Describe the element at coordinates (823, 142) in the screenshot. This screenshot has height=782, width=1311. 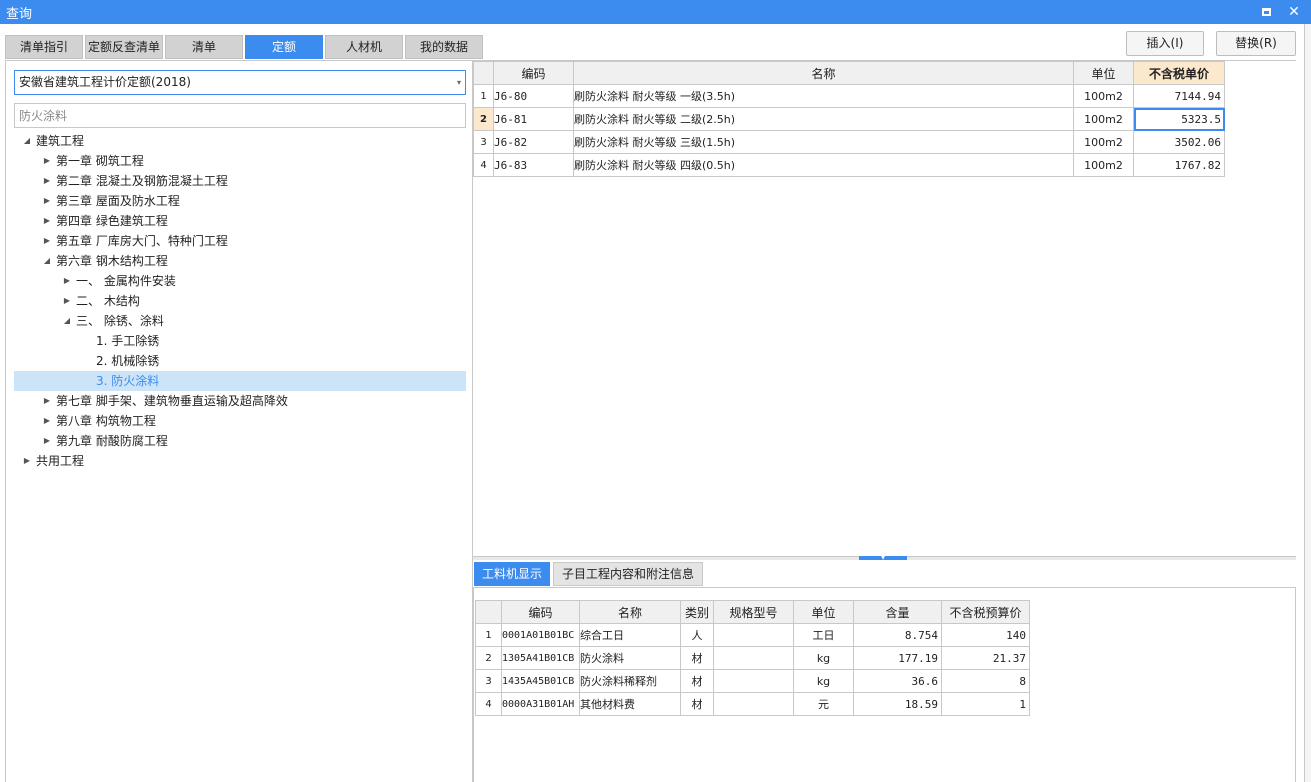
I see `cell-name: 刷防火涂料 耐火等级 三级(1.5h)` at that location.